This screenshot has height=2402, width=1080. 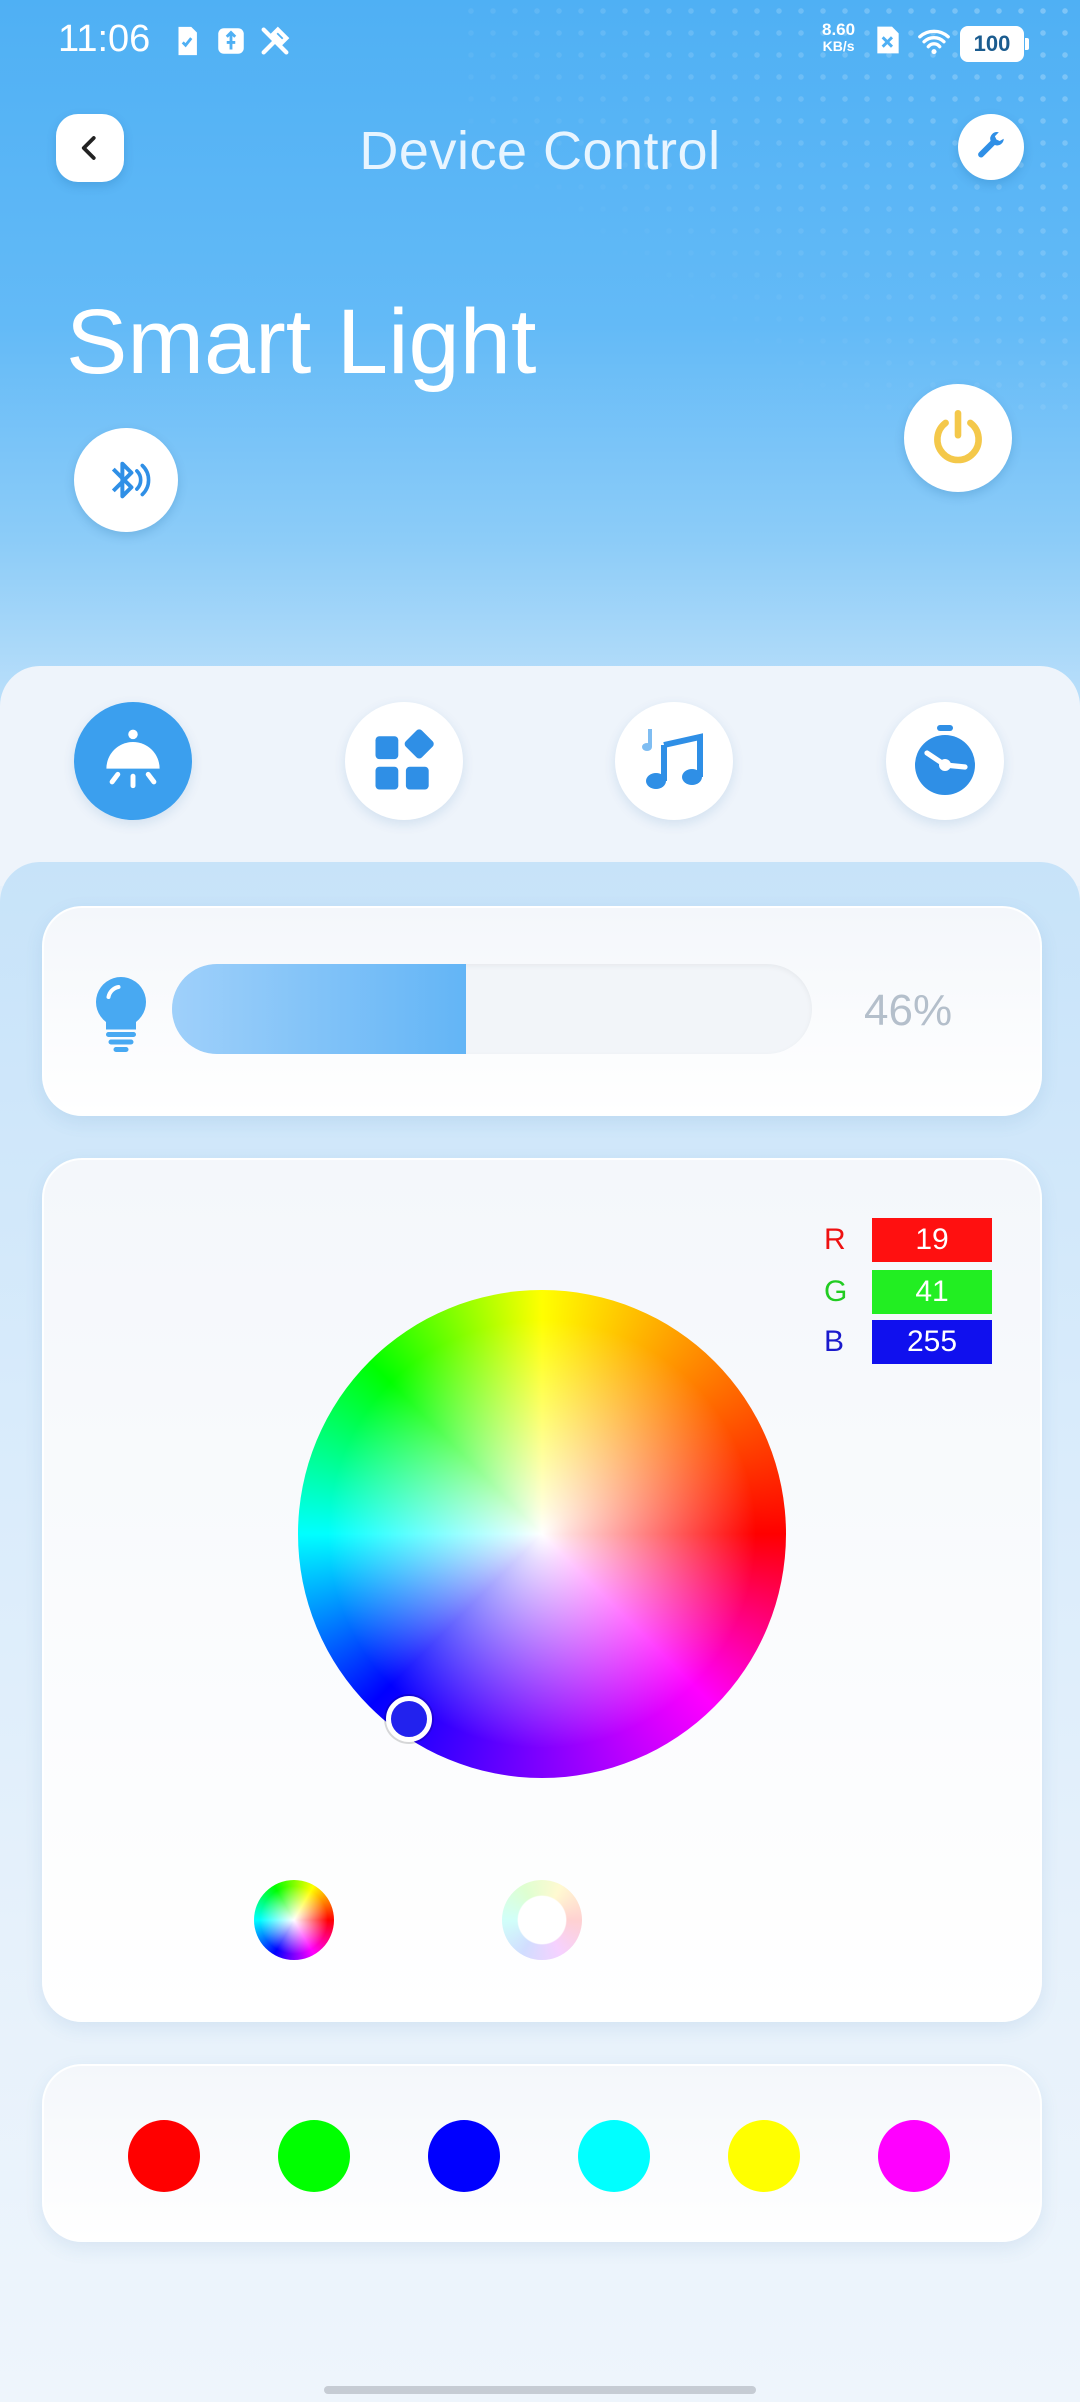 I want to click on battery-indicator: 100, so click(x=994, y=44).